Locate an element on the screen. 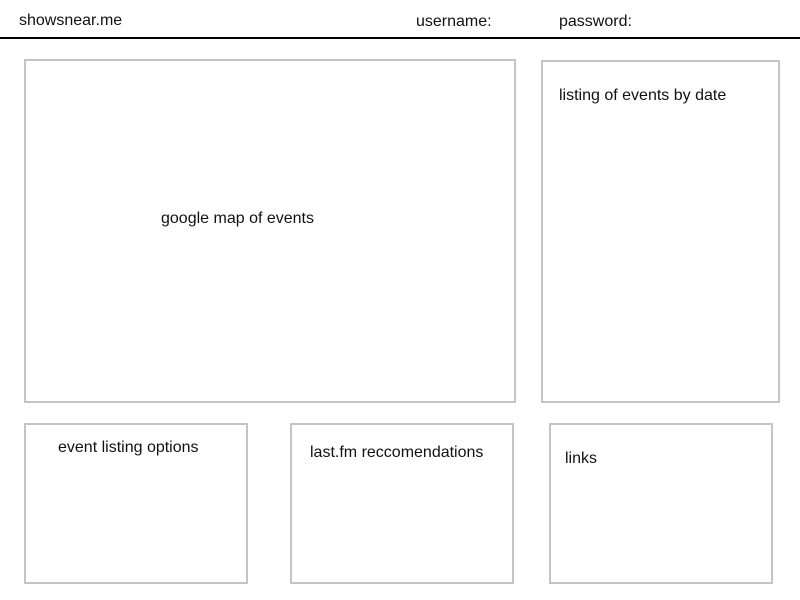 The width and height of the screenshot is (800, 600). links-panel: links is located at coordinates (661, 503).